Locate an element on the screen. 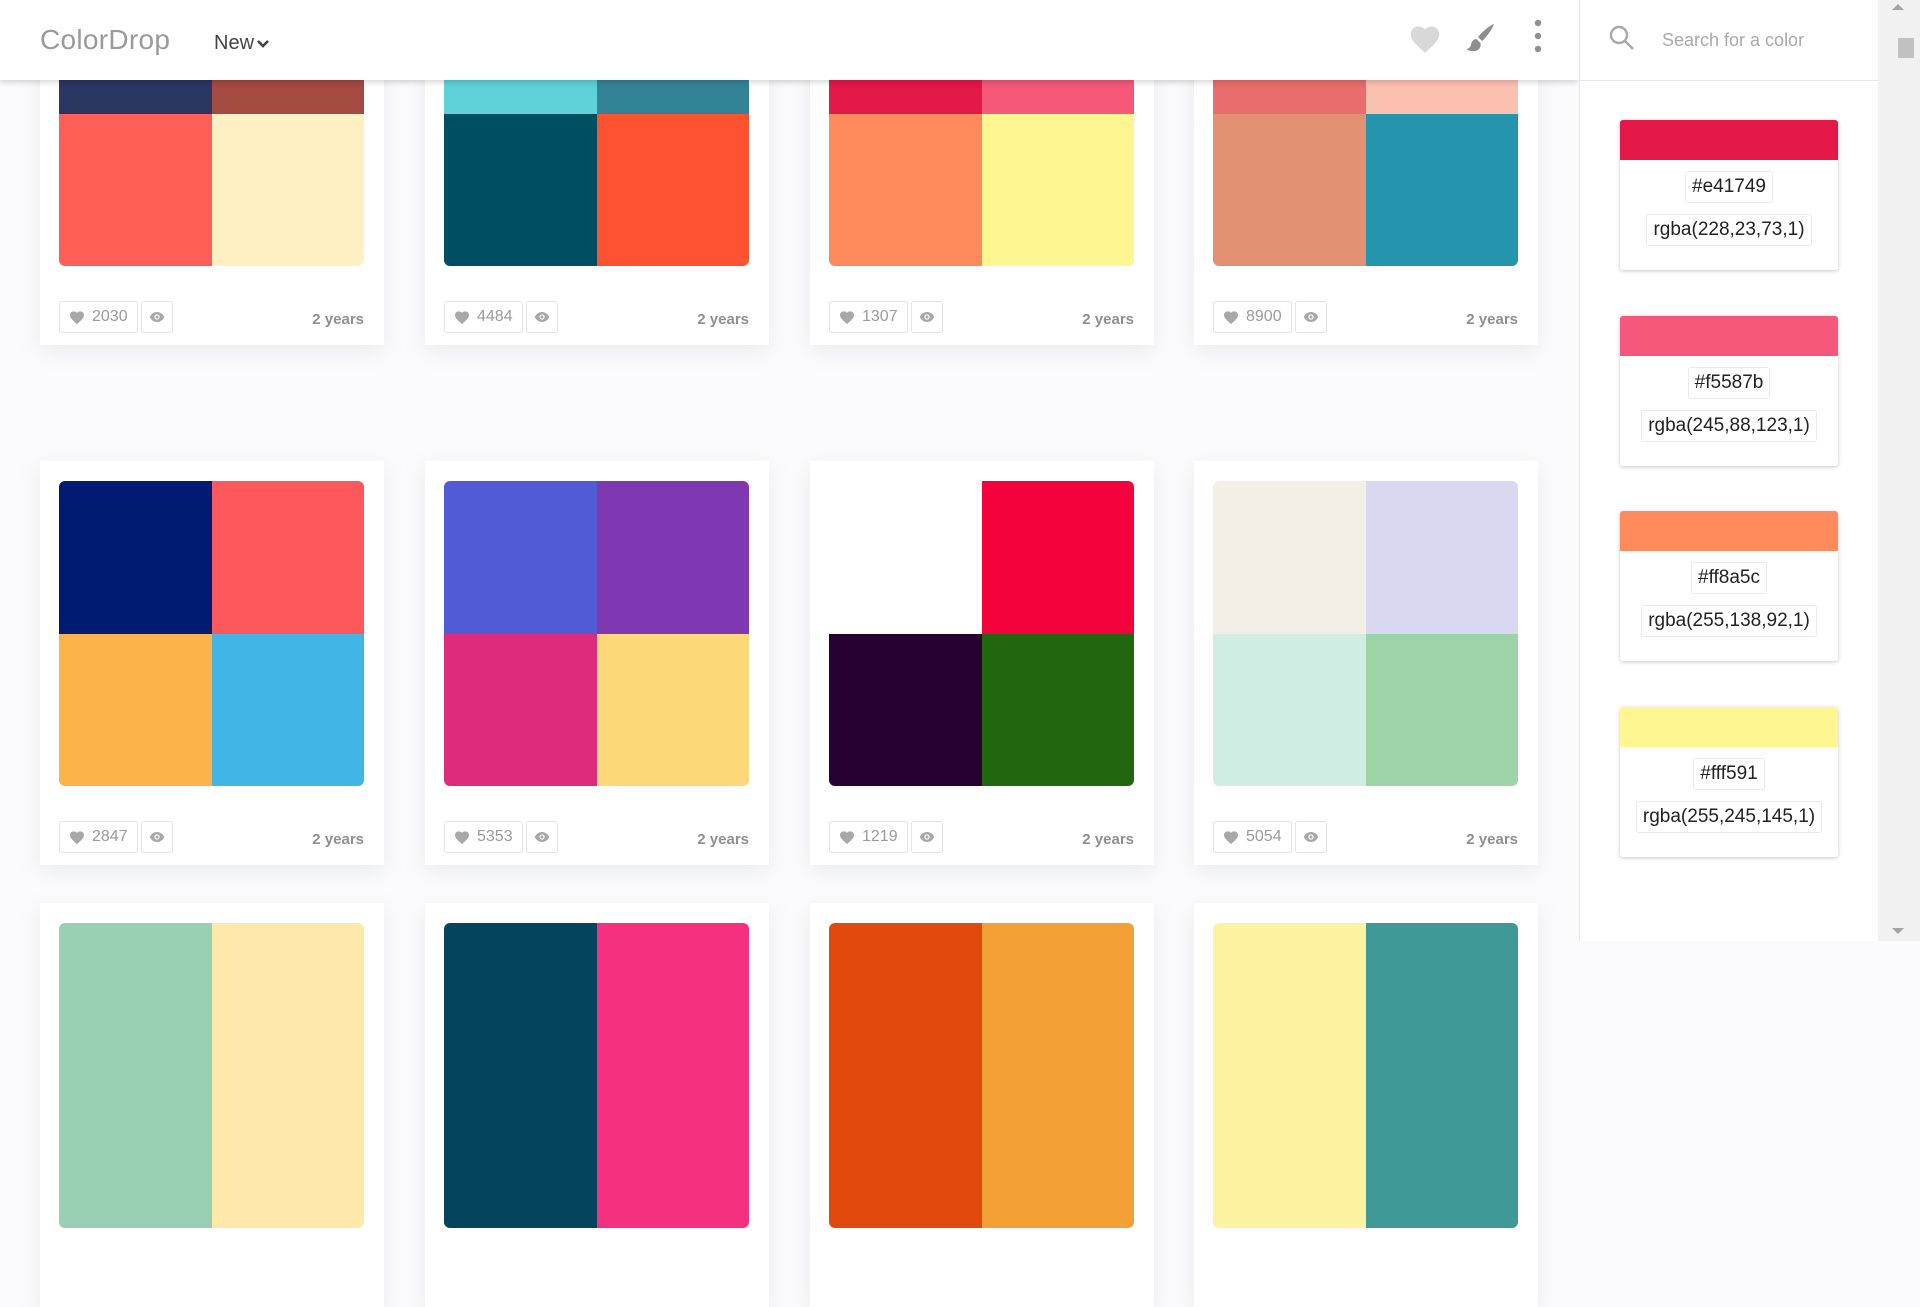 Image resolution: width=1920 pixels, height=1307 pixels. like-button: 1219 is located at coordinates (868, 837).